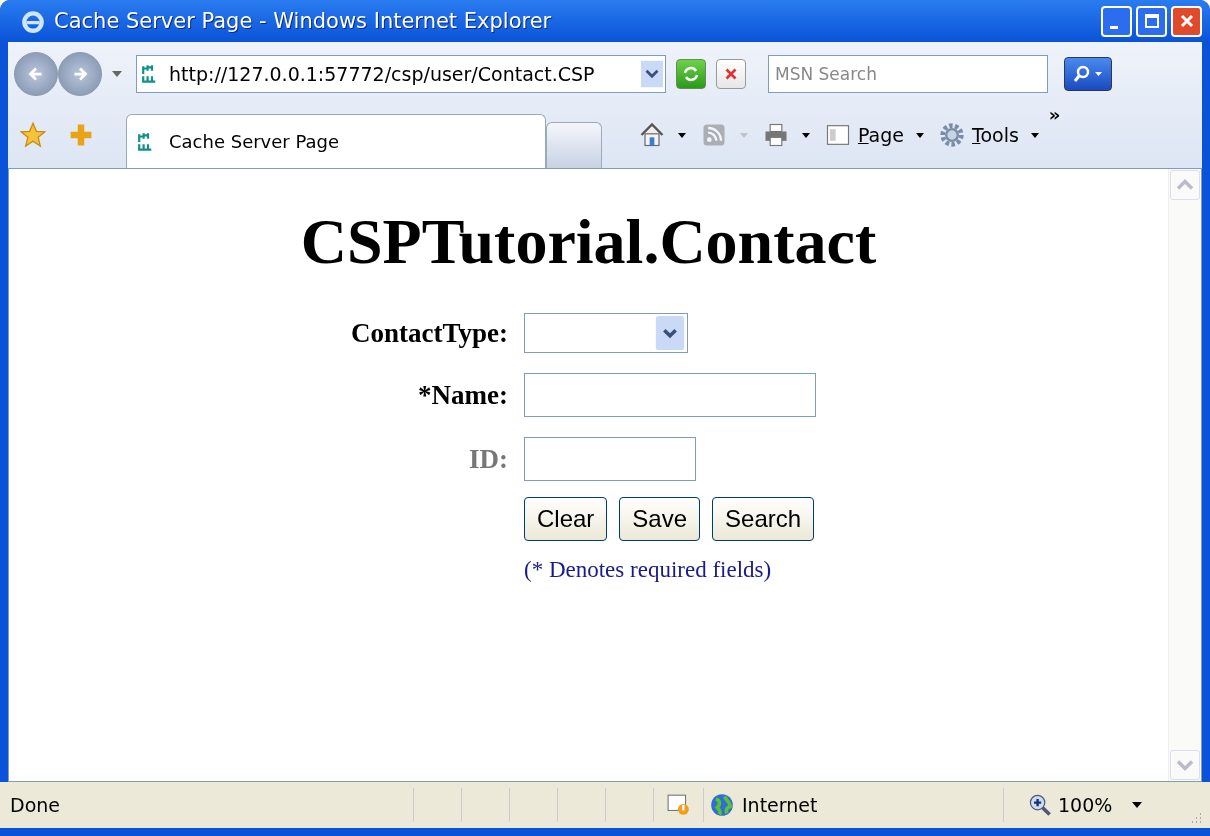  Describe the element at coordinates (303, 21) in the screenshot. I see `window-title: Cache Server Page - Windows Internet Explorer` at that location.